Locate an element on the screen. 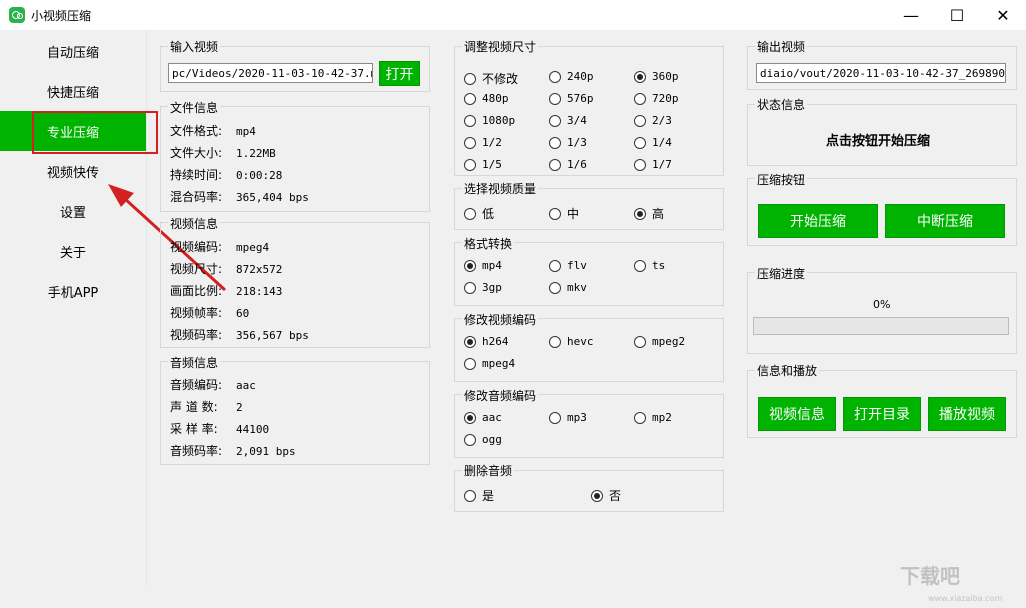 Image resolution: width=1026 pixels, height=608 pixels. video-codec-option: mpeg2 is located at coordinates (659, 341).